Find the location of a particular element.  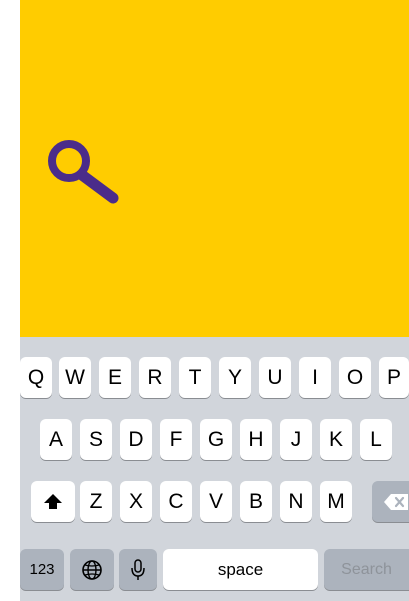

delete-key is located at coordinates (390, 501).